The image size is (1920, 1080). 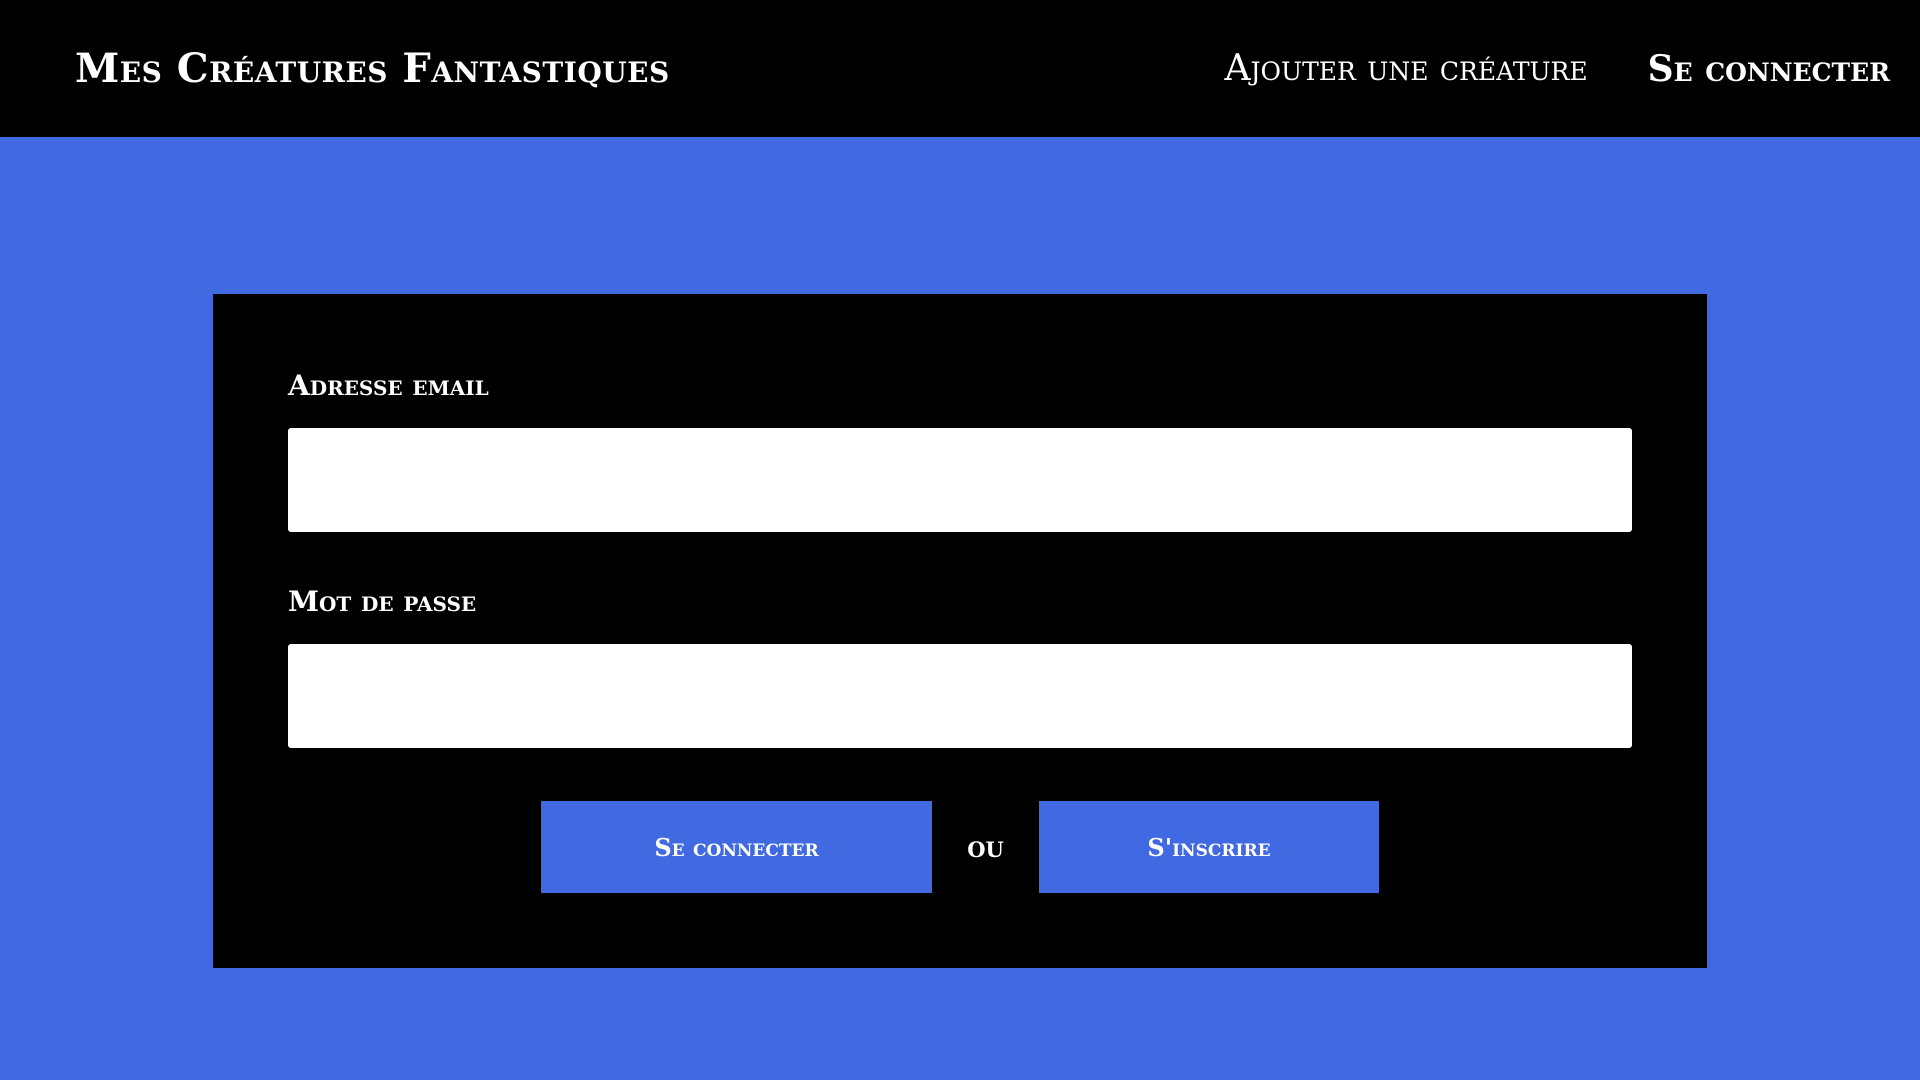 I want to click on or-separator: ou, so click(x=985, y=847).